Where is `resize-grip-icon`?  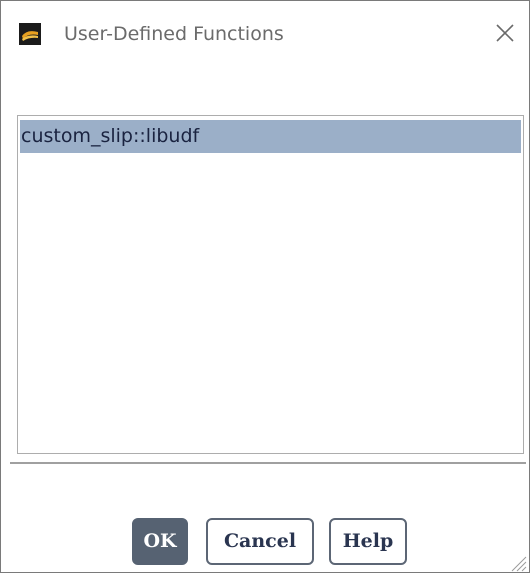 resize-grip-icon is located at coordinates (517, 562).